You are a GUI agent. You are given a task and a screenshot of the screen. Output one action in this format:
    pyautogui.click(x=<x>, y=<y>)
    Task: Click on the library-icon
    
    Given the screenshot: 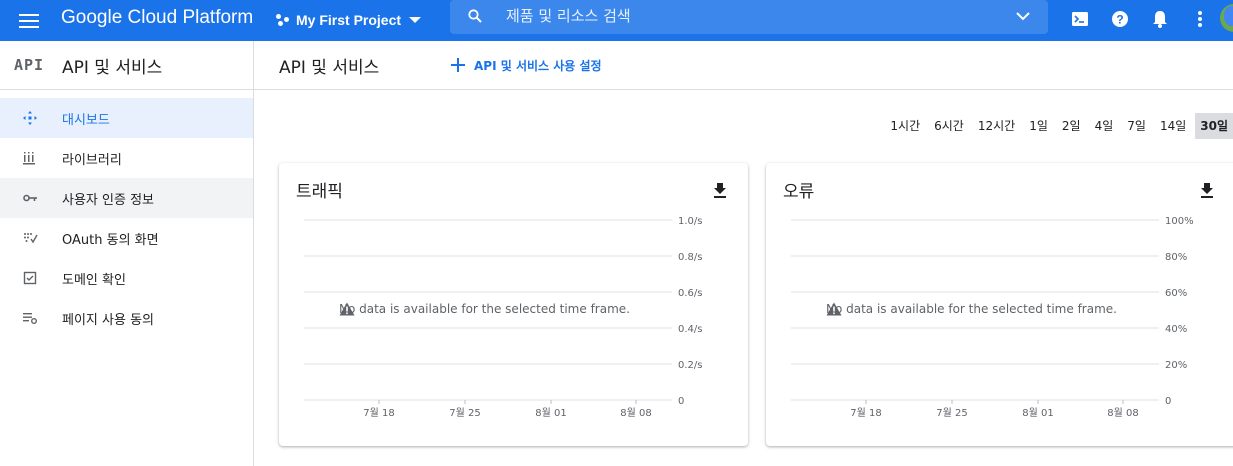 What is the action you would take?
    pyautogui.click(x=29, y=158)
    